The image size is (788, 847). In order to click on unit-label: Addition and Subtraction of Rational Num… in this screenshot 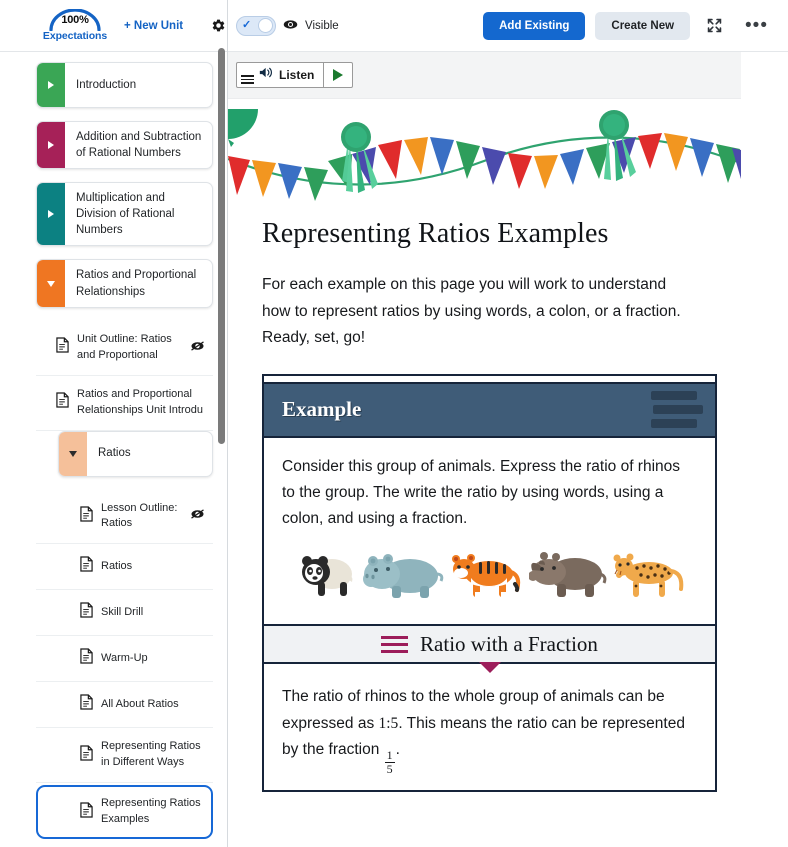, I will do `click(139, 145)`.